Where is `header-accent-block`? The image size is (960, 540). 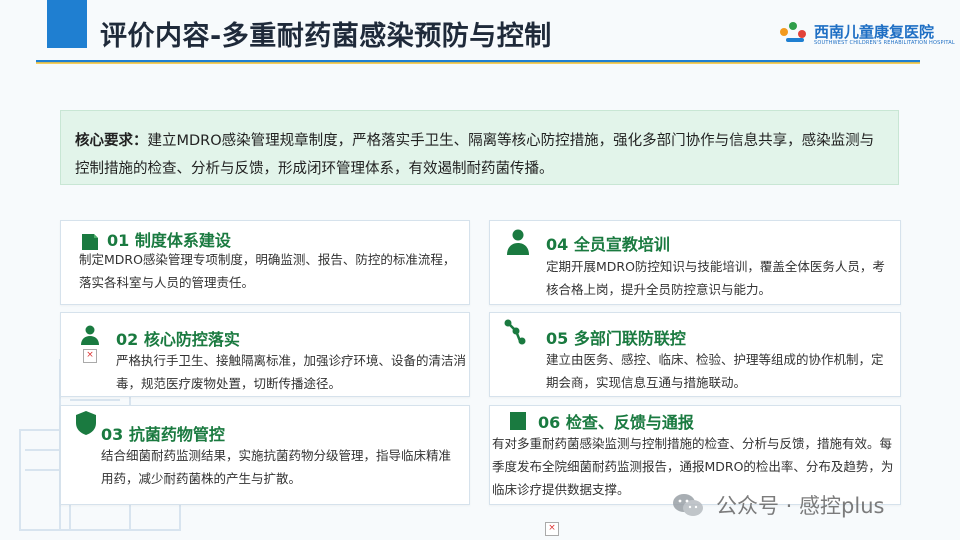
header-accent-block is located at coordinates (67, 24).